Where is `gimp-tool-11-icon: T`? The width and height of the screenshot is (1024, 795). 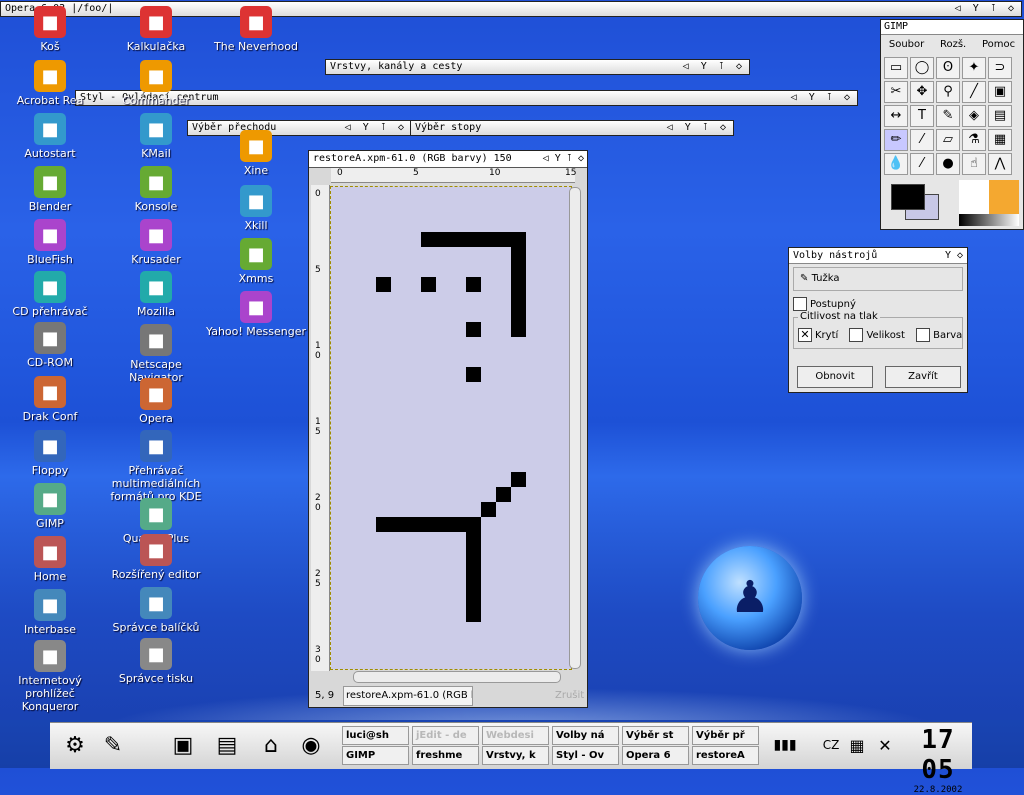
gimp-tool-11-icon: T is located at coordinates (922, 116).